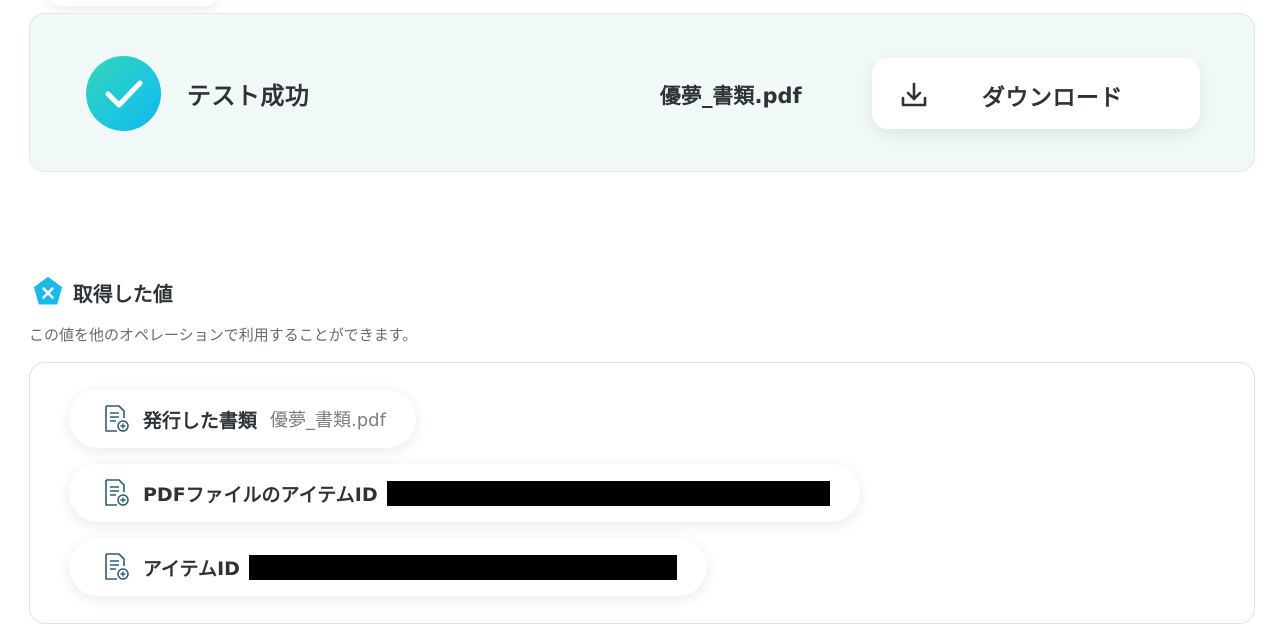 The width and height of the screenshot is (1268, 636). I want to click on test-status-label: テスト成功, so click(248, 96).